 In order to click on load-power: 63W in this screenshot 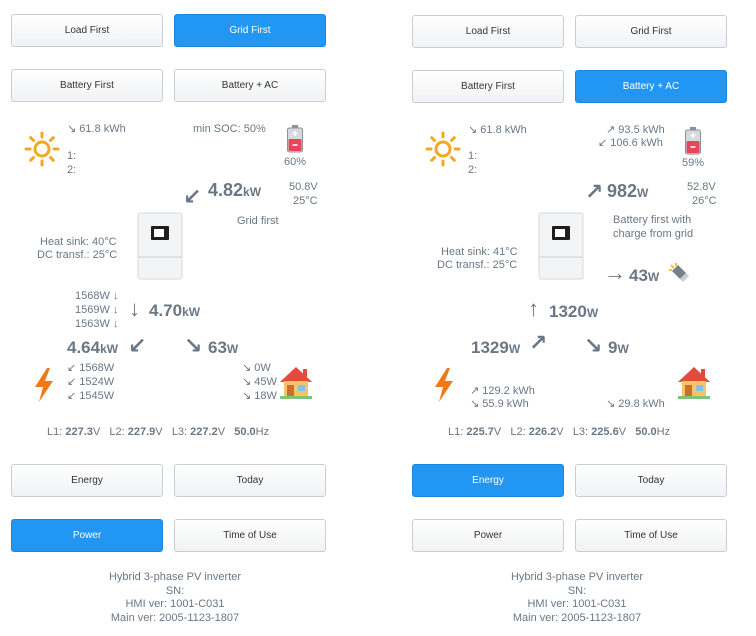, I will do `click(223, 347)`.